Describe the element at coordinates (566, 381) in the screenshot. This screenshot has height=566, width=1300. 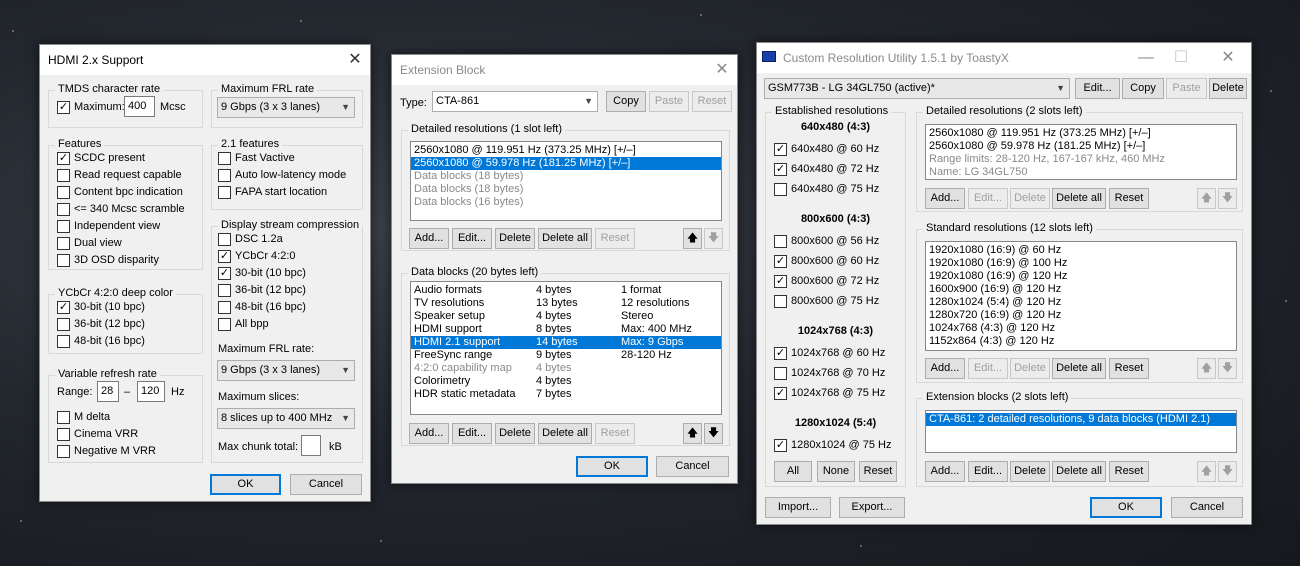
I see `list-item: Colorimetry 4 bytes` at that location.